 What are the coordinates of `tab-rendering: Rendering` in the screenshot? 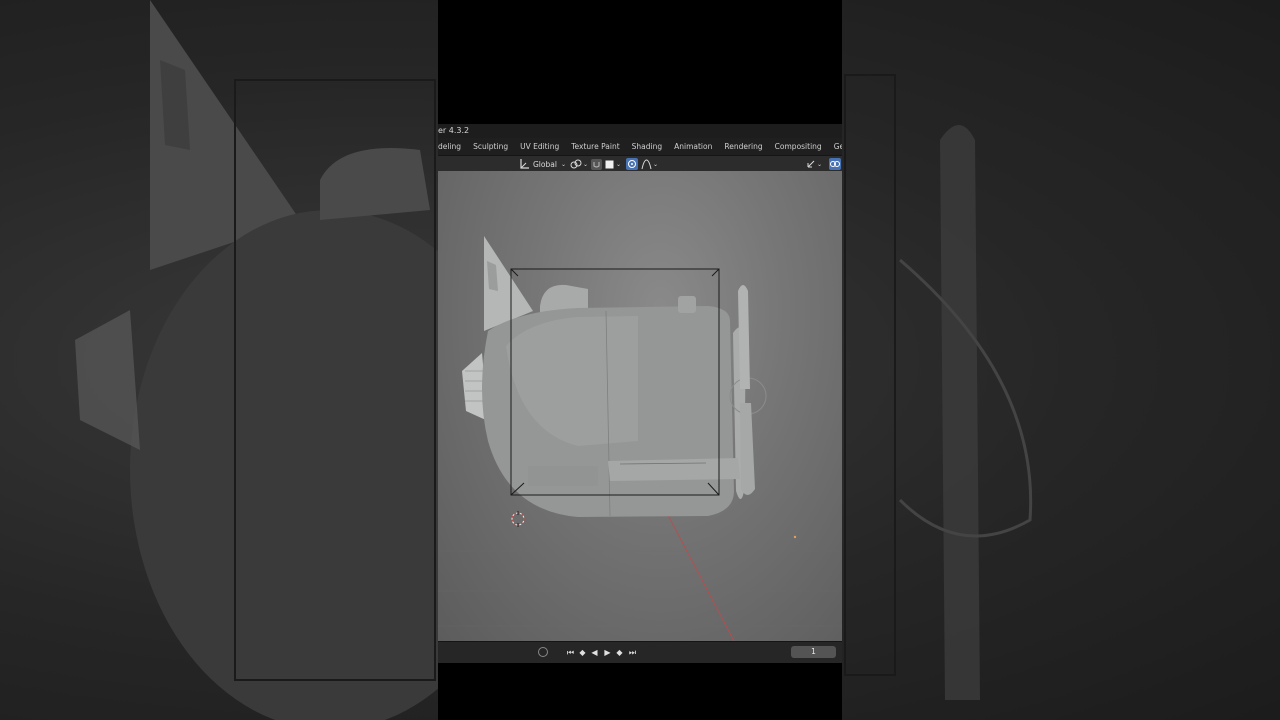 It's located at (743, 146).